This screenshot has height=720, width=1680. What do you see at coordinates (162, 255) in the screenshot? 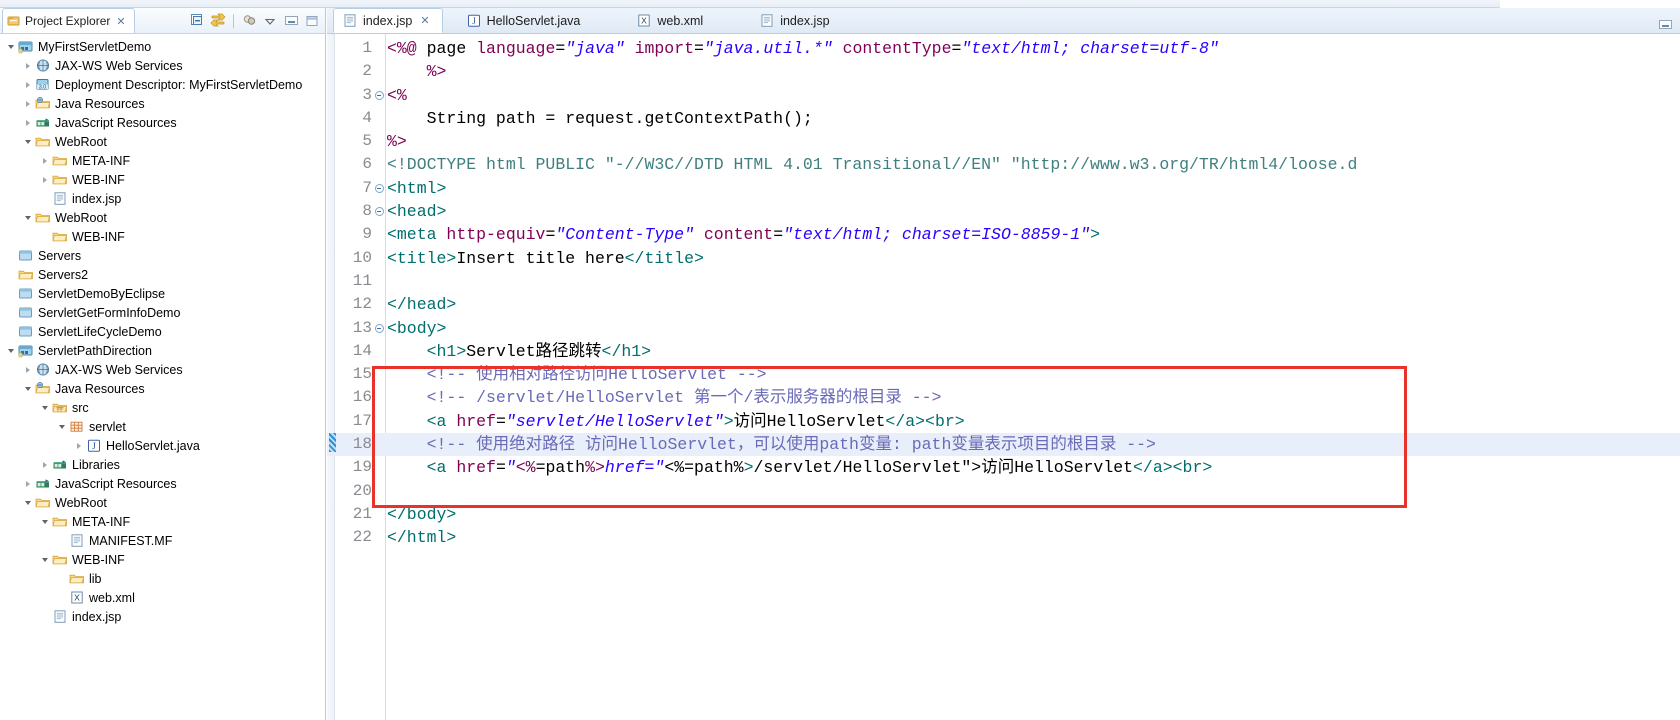
I see `tree-item-servers: Servers` at bounding box center [162, 255].